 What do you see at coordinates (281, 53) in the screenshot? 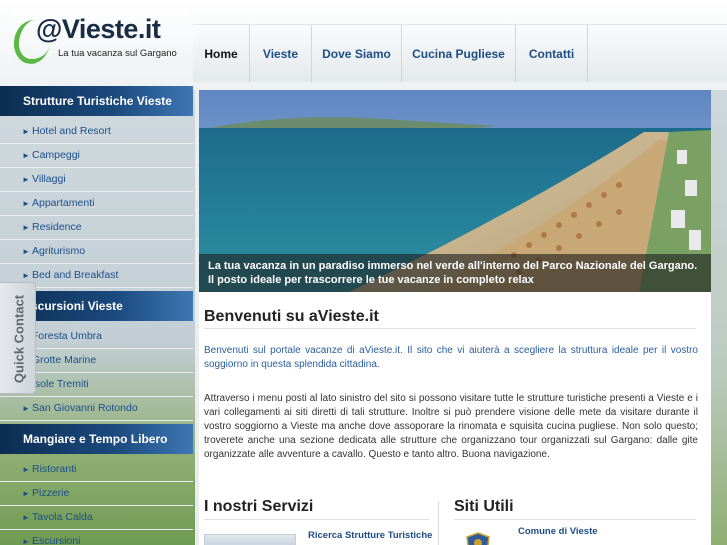
I see `nav-vieste: Vieste` at bounding box center [281, 53].